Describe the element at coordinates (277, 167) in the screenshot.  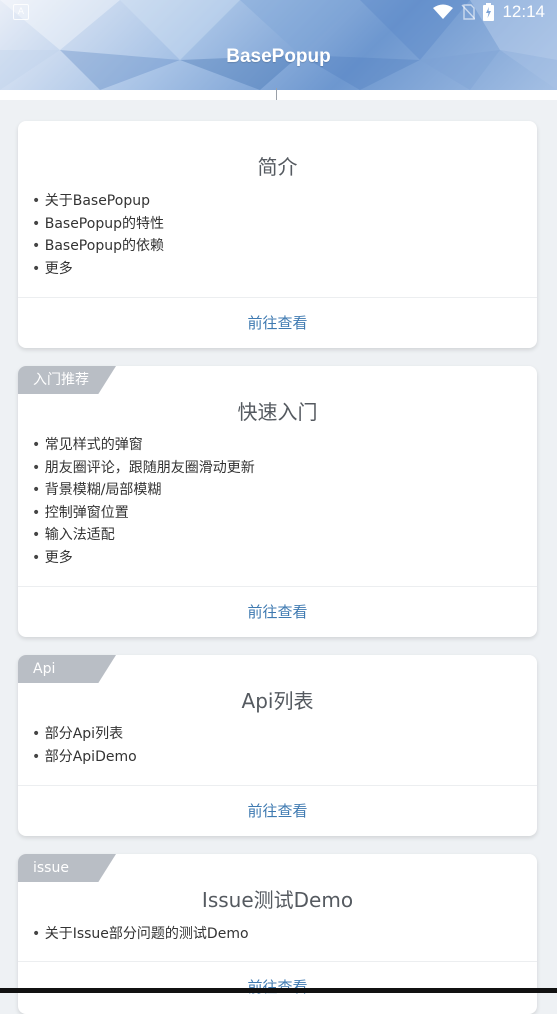
I see `card-title: 简介` at that location.